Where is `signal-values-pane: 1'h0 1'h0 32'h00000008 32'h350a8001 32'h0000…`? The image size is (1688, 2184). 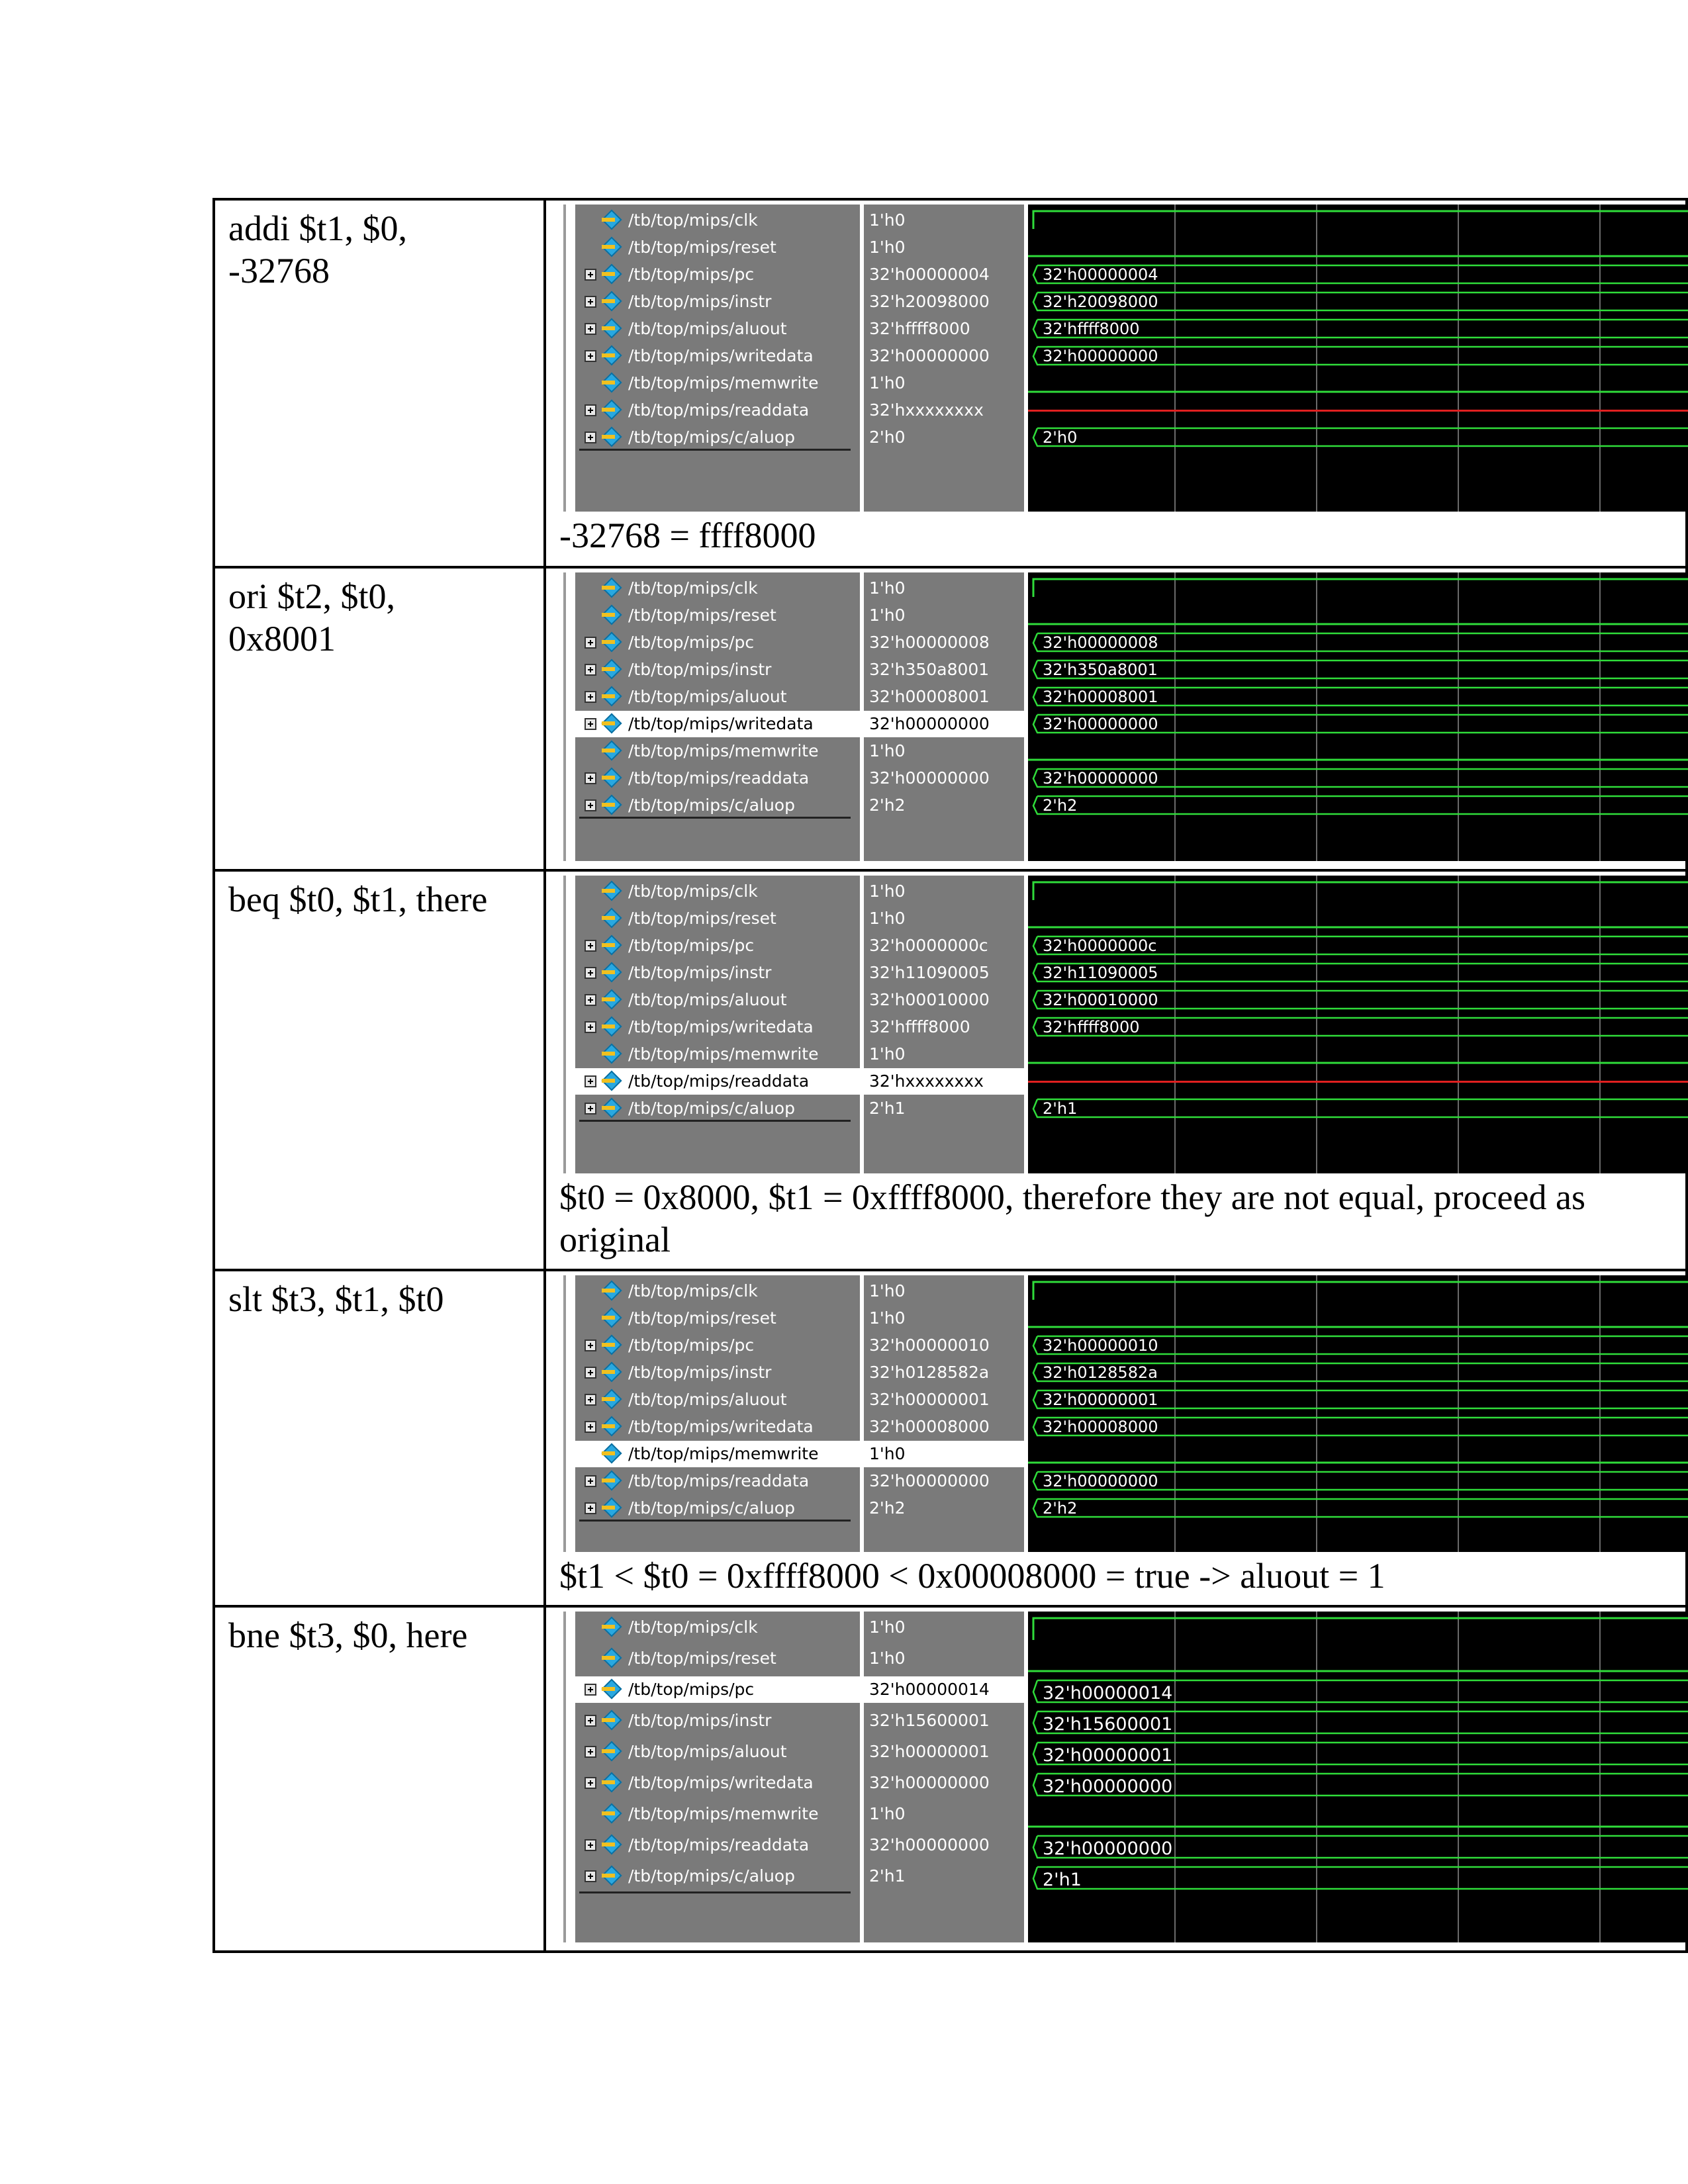 signal-values-pane: 1'h0 1'h0 32'h00000008 32'h350a8001 32'h0000… is located at coordinates (944, 717).